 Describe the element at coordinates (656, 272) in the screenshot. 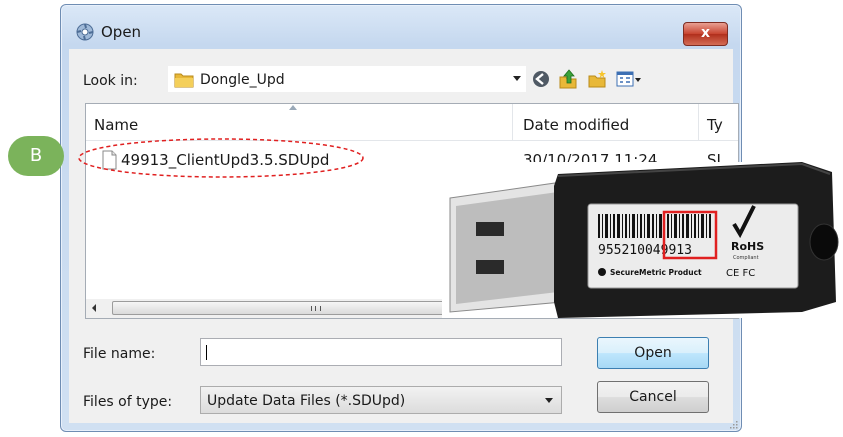

I see `brand-text: SecureMetric Product` at that location.